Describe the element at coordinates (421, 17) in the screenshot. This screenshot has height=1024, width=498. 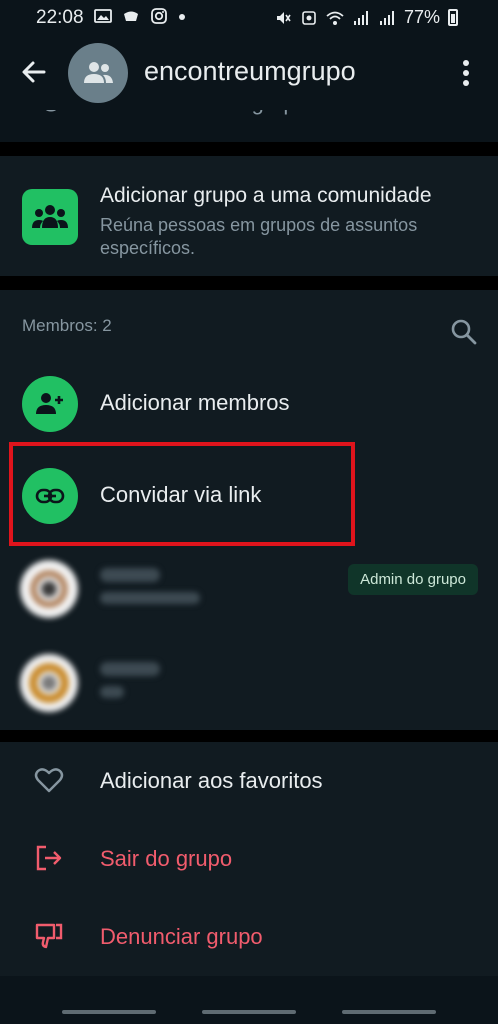
I see `battery-percent: 77%` at that location.